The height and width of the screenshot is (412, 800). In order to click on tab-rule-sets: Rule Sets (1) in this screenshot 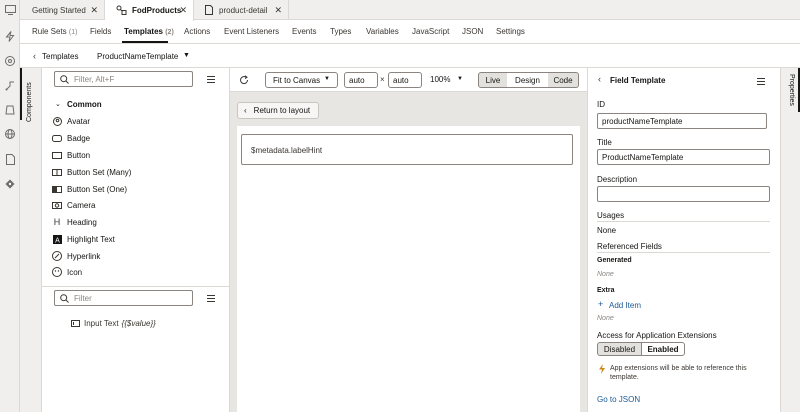, I will do `click(54, 31)`.